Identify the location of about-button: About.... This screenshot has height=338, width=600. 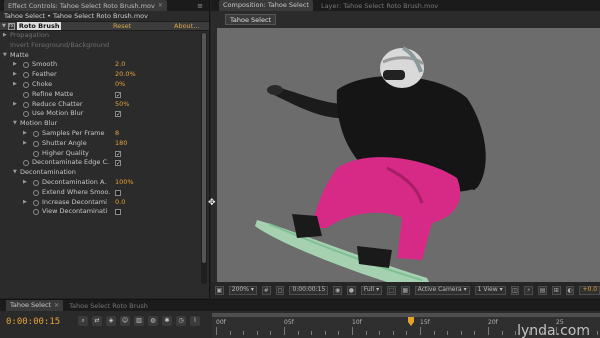
(186, 26).